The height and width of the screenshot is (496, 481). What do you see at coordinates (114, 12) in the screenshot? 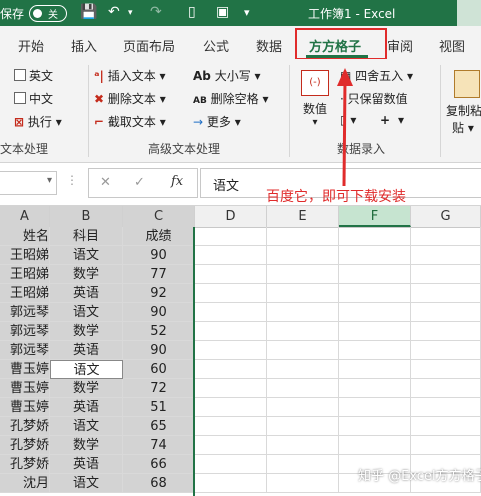
I see `undo-icon: ↶` at bounding box center [114, 12].